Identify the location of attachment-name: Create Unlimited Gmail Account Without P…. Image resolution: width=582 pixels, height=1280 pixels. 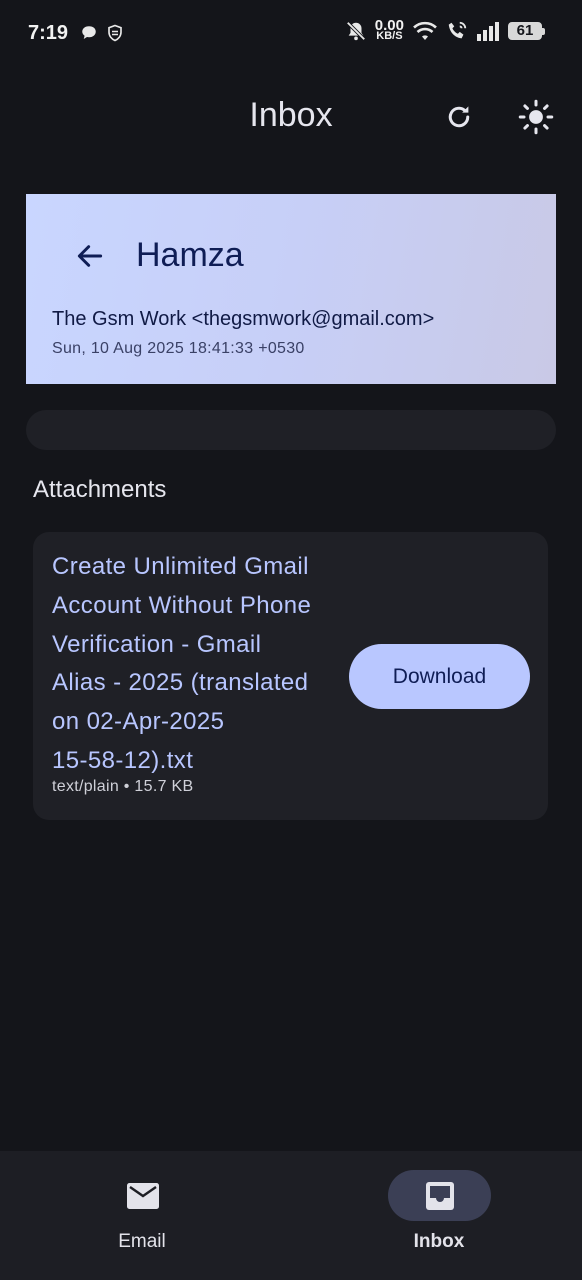
(182, 663).